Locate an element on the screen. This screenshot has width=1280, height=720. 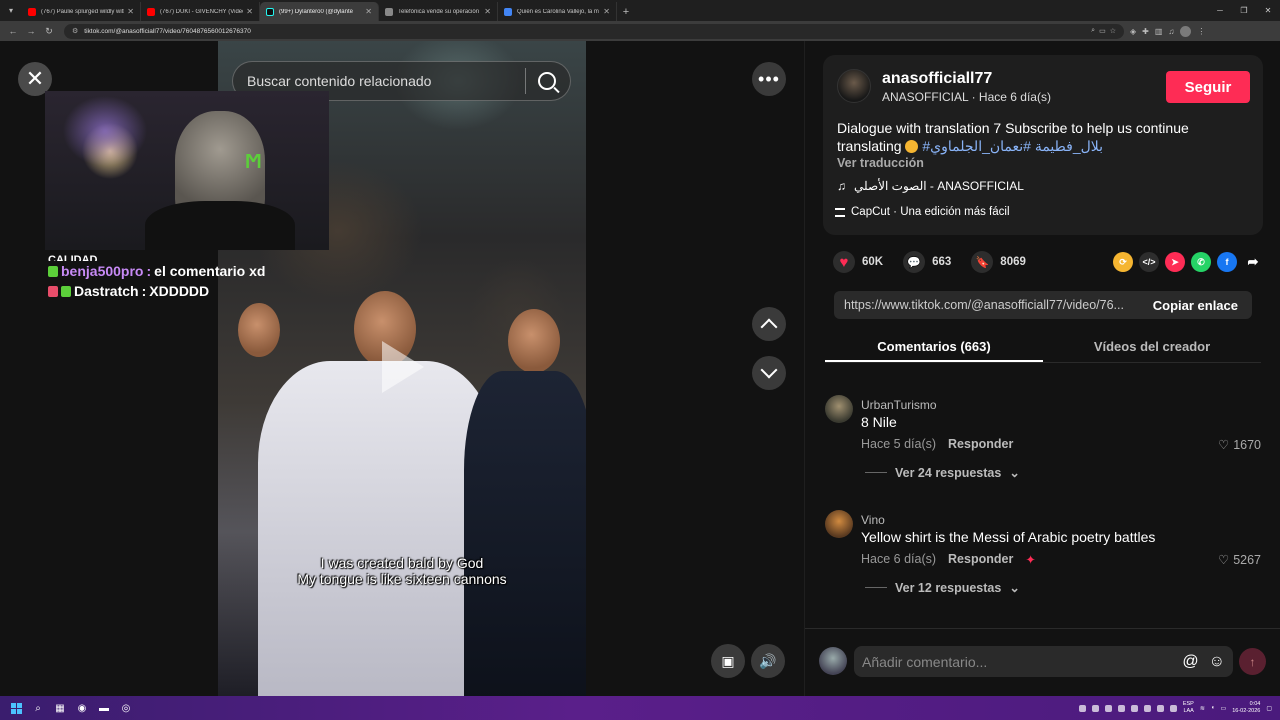
reload-icon: ↻ is located at coordinates (49, 31).